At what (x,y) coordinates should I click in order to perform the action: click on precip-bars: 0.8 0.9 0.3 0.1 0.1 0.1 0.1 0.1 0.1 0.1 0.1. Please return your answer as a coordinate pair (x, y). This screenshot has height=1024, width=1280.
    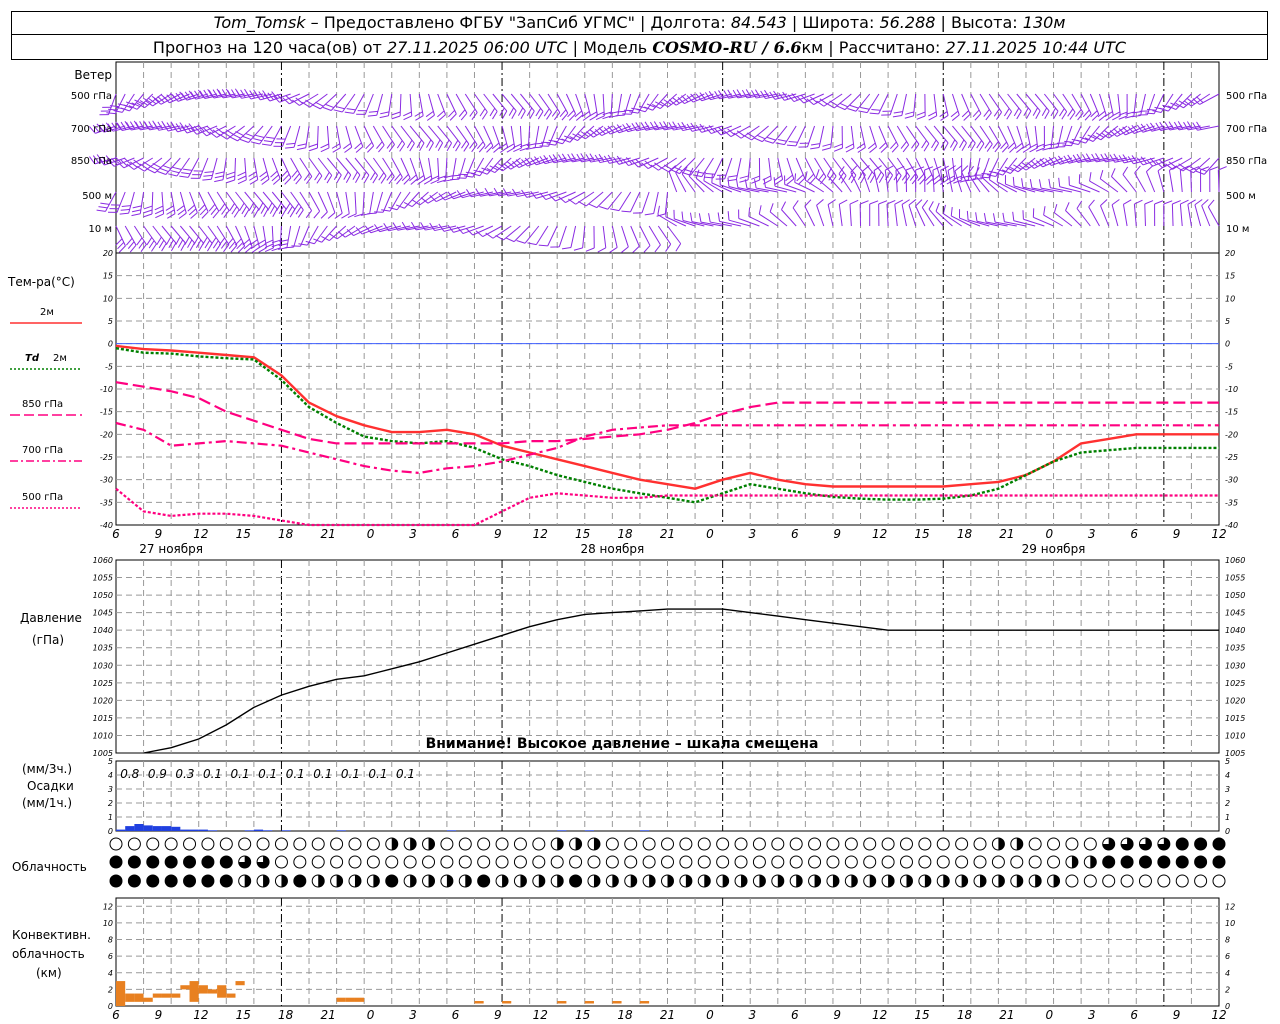
    Looking at the image, I should click on (383, 799).